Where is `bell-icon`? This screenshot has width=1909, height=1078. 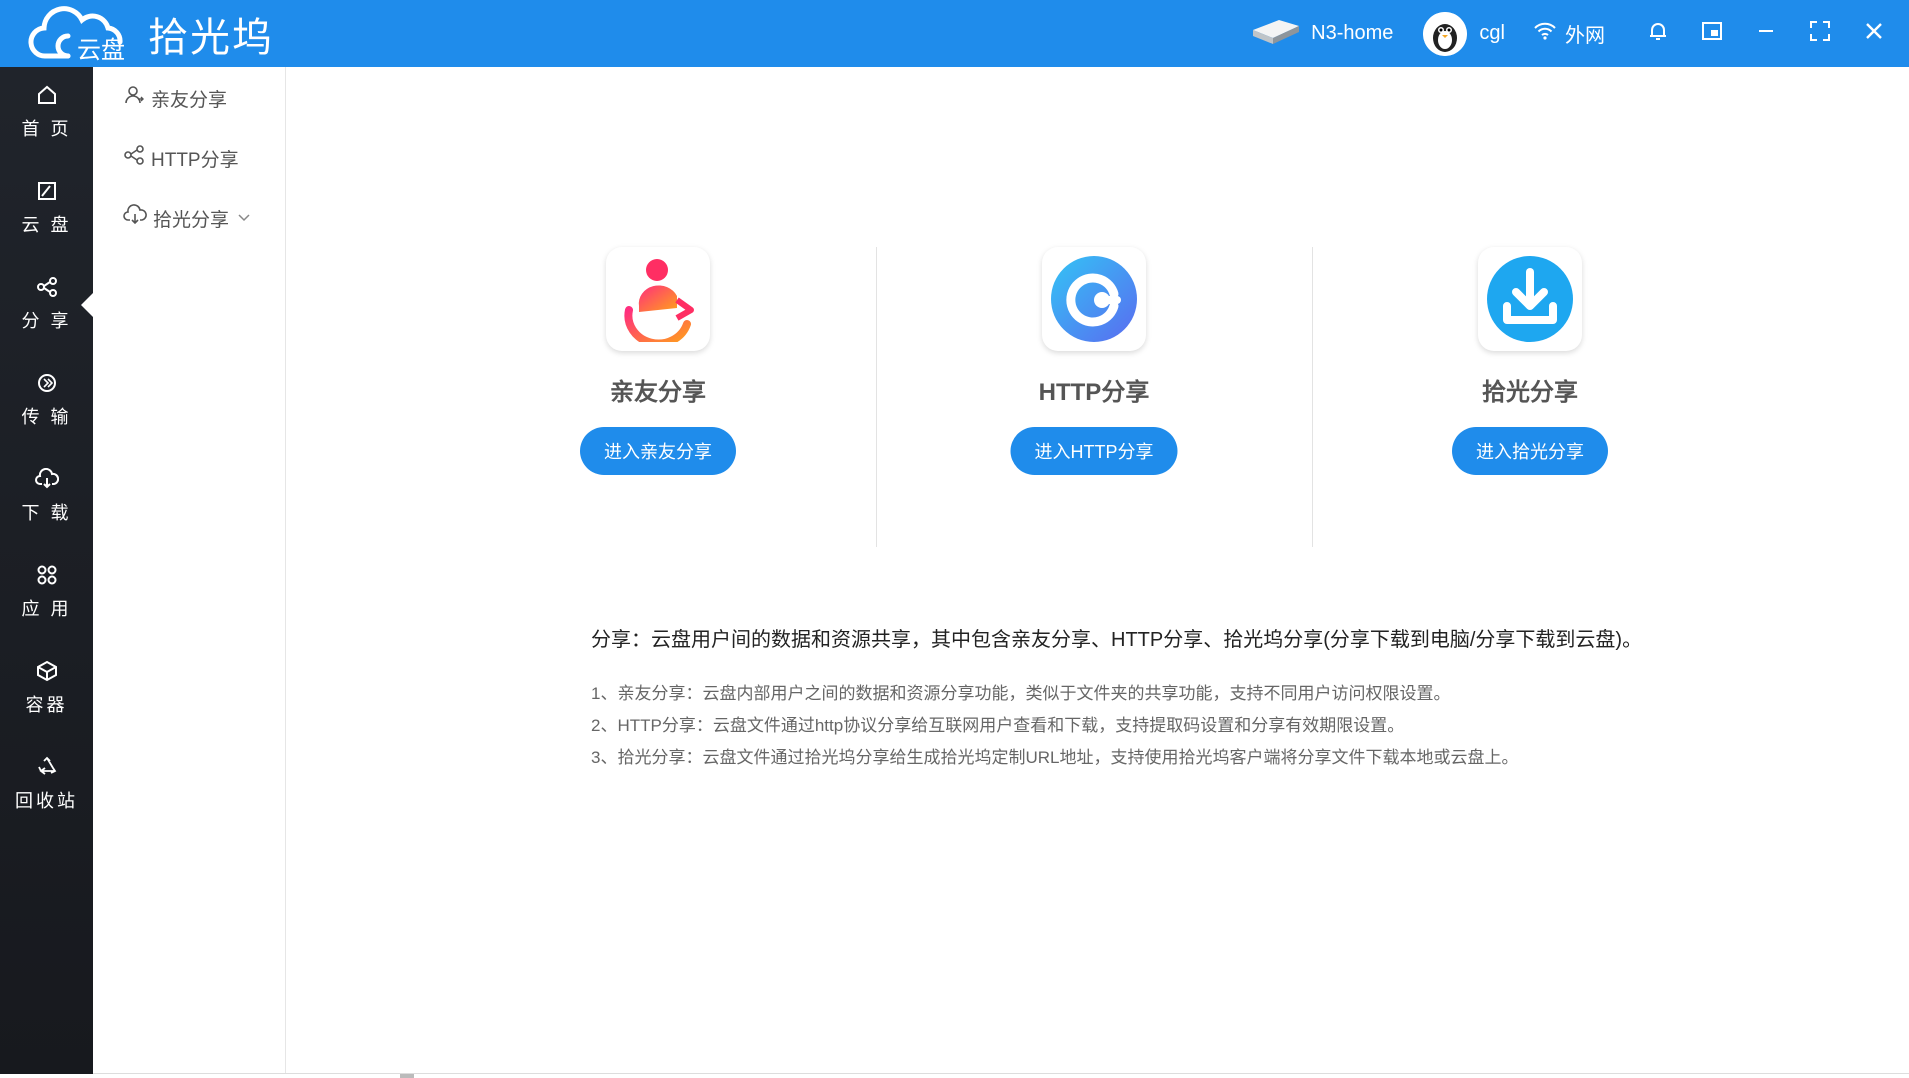 bell-icon is located at coordinates (1658, 33).